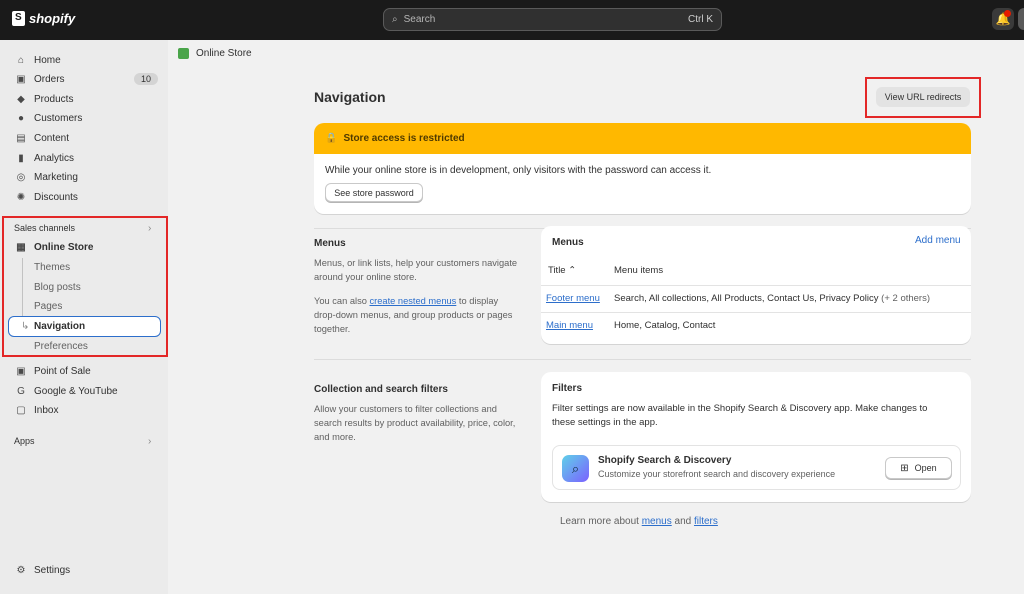  Describe the element at coordinates (145, 79) in the screenshot. I see `orders-count-badge: 10` at that location.